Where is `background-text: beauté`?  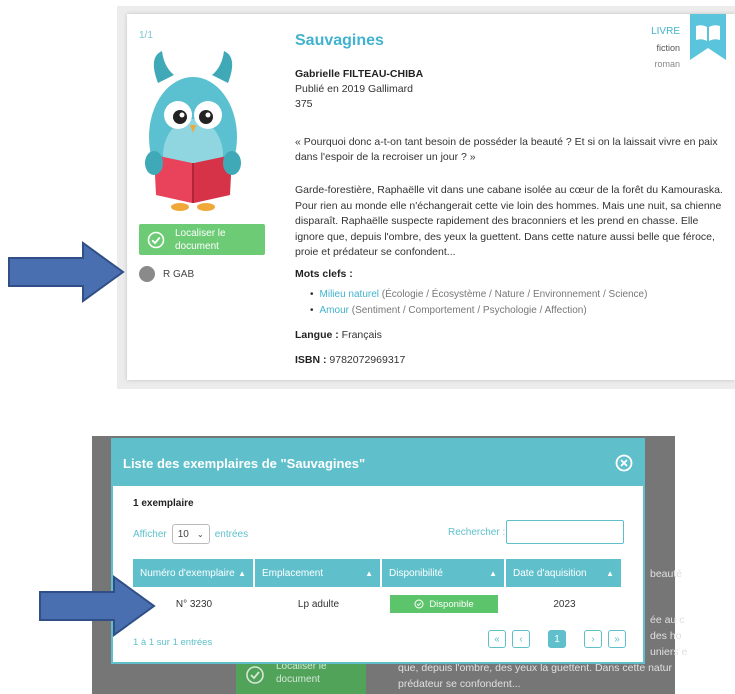
background-text: beauté is located at coordinates (666, 574).